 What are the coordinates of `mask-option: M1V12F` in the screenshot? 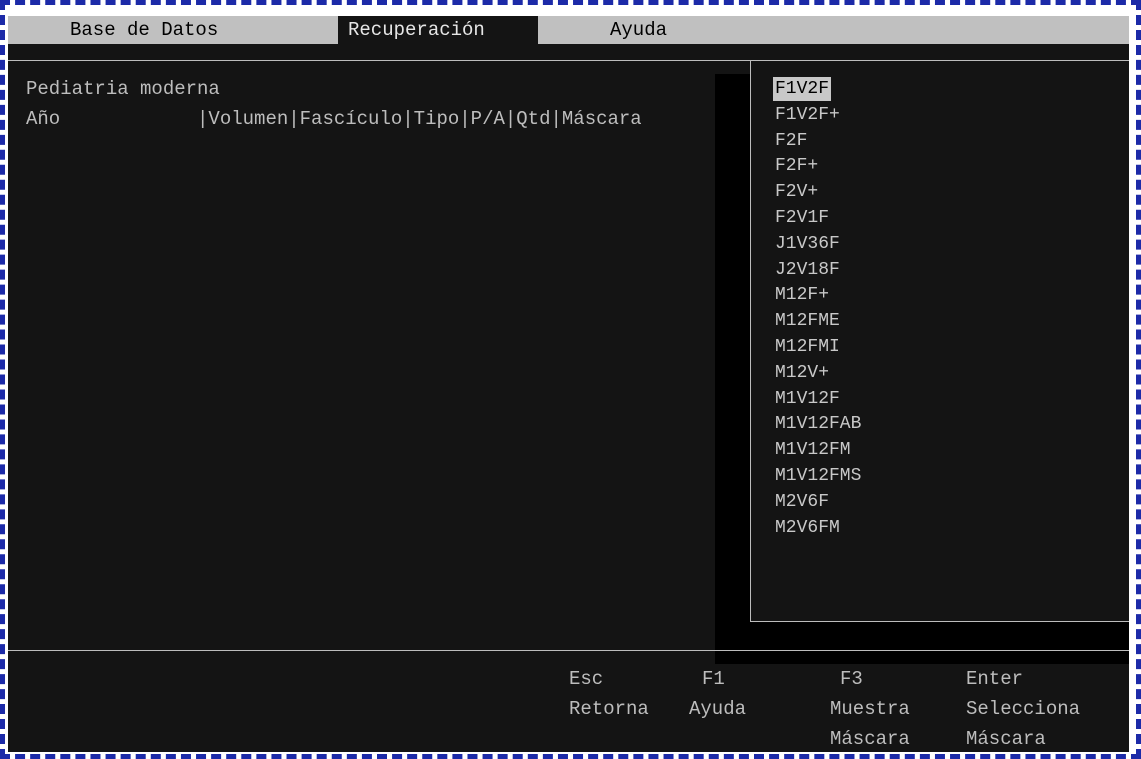 It's located at (807, 399).